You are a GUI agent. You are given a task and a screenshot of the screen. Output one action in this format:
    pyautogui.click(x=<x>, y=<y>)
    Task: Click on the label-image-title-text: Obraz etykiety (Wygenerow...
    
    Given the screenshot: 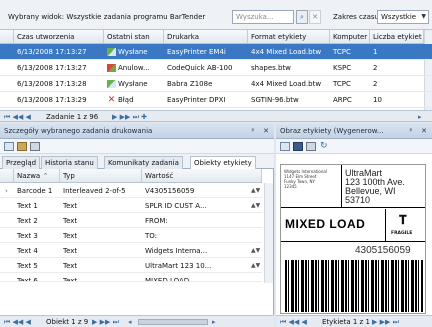 What is the action you would take?
    pyautogui.click(x=332, y=131)
    